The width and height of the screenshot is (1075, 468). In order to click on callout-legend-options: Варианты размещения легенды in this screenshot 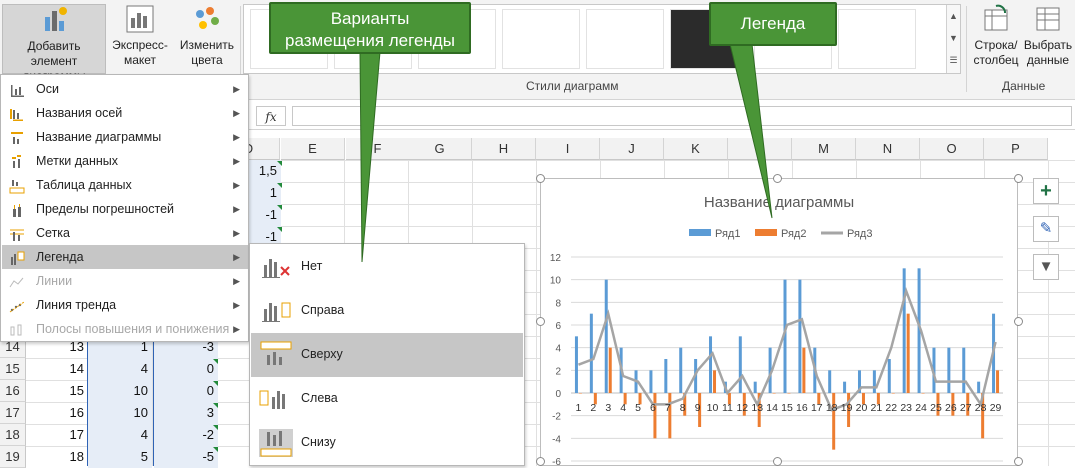, I will do `click(370, 28)`.